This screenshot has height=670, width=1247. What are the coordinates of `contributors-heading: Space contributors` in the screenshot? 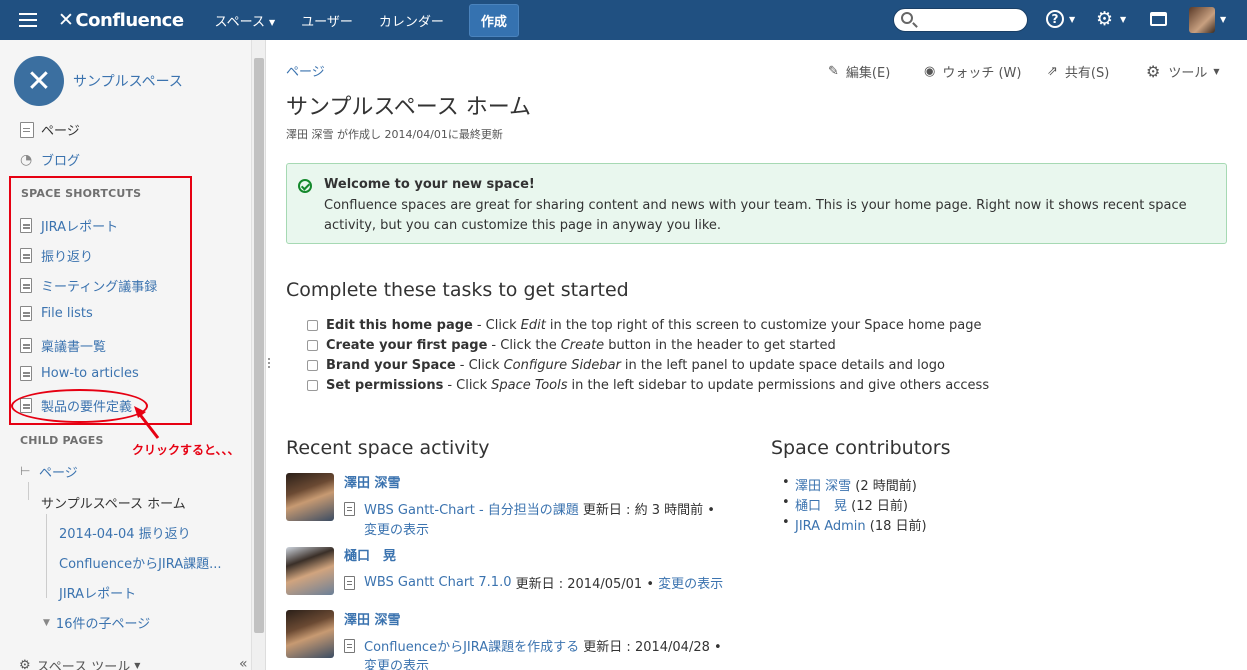 It's located at (861, 448).